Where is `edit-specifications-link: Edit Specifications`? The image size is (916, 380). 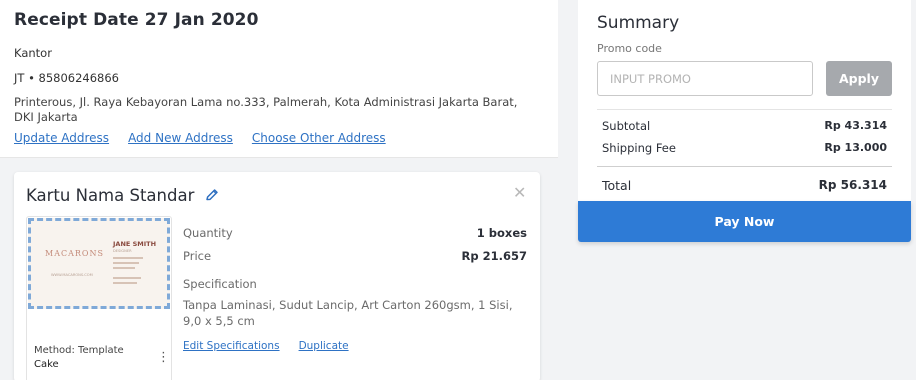
edit-specifications-link: Edit Specifications is located at coordinates (231, 346).